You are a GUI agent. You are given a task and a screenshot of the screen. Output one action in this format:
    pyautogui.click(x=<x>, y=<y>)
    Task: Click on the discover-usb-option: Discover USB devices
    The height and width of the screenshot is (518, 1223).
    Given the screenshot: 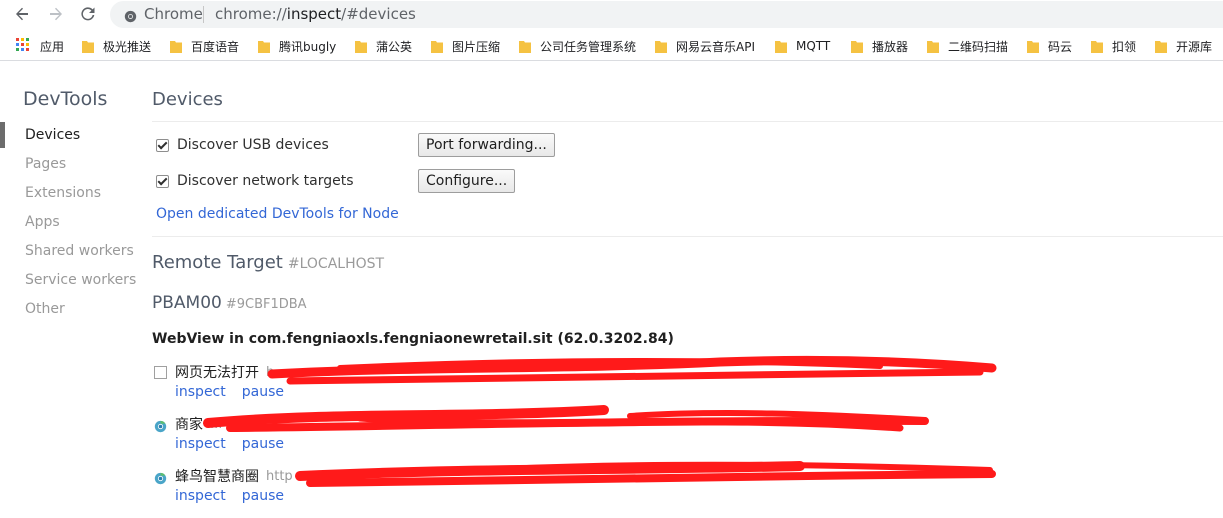 What is the action you would take?
    pyautogui.click(x=242, y=145)
    